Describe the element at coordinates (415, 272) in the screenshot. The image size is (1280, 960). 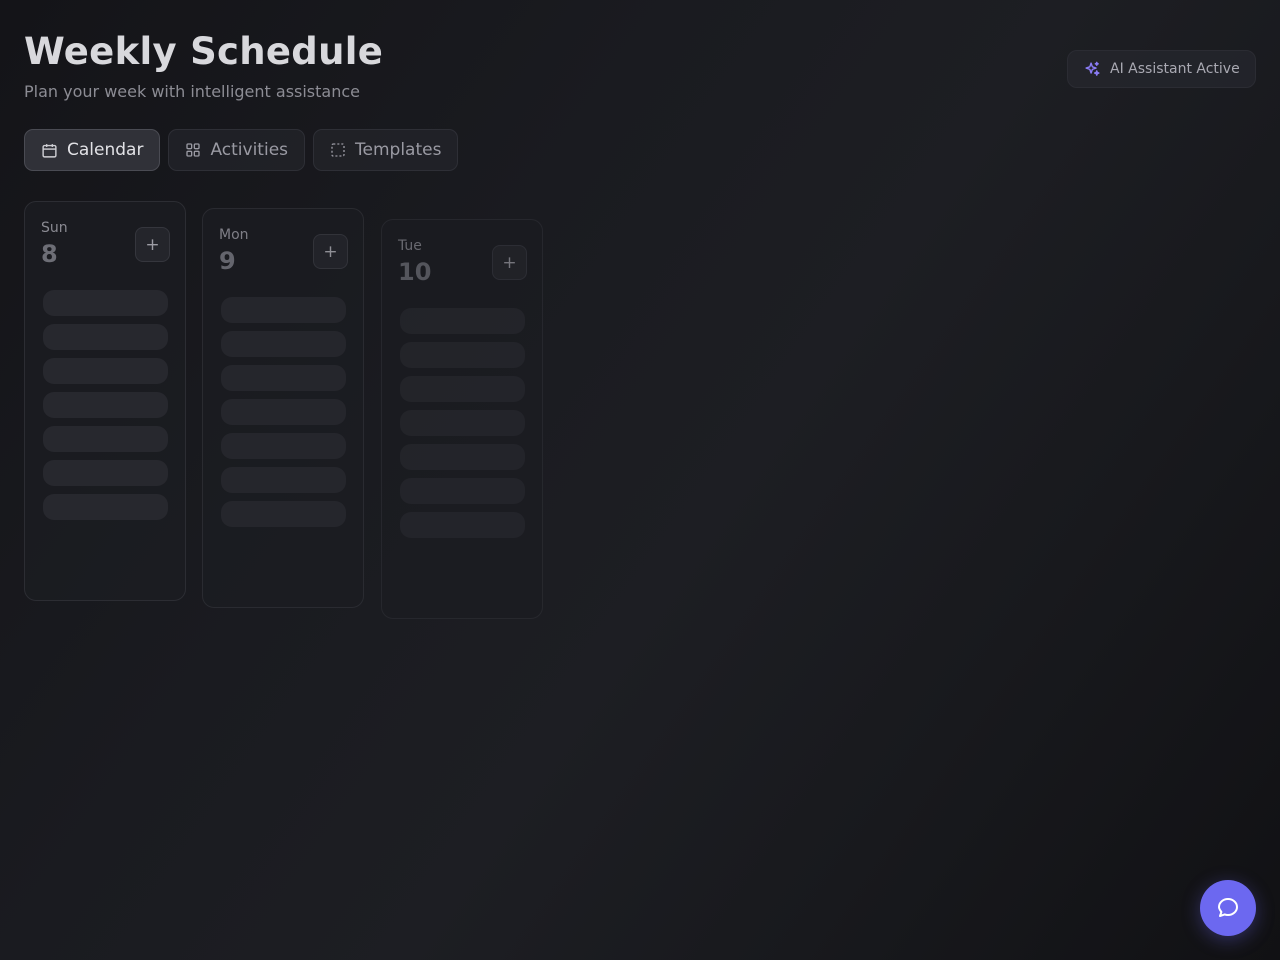
I see `day-number: 10` at that location.